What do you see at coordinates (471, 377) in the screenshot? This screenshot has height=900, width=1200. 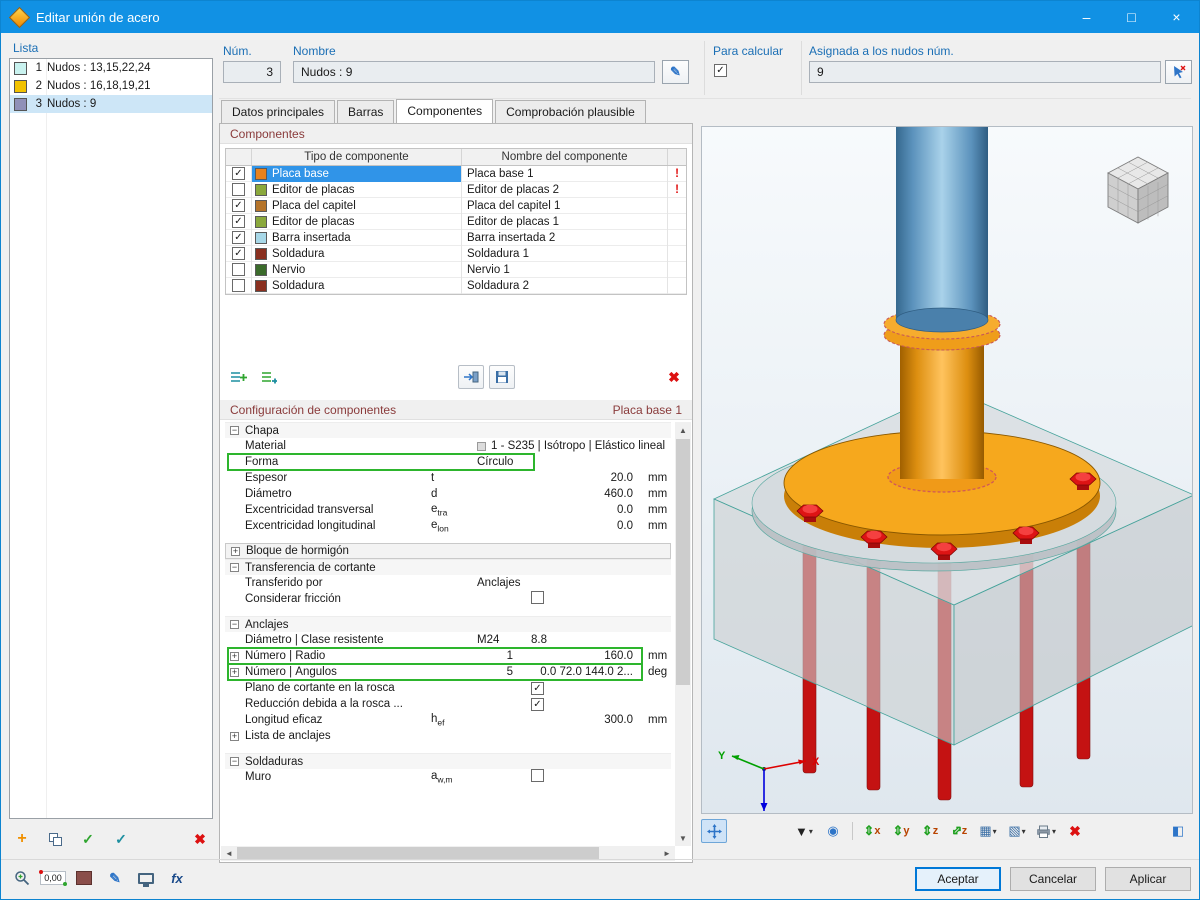 I see `import-component-button` at bounding box center [471, 377].